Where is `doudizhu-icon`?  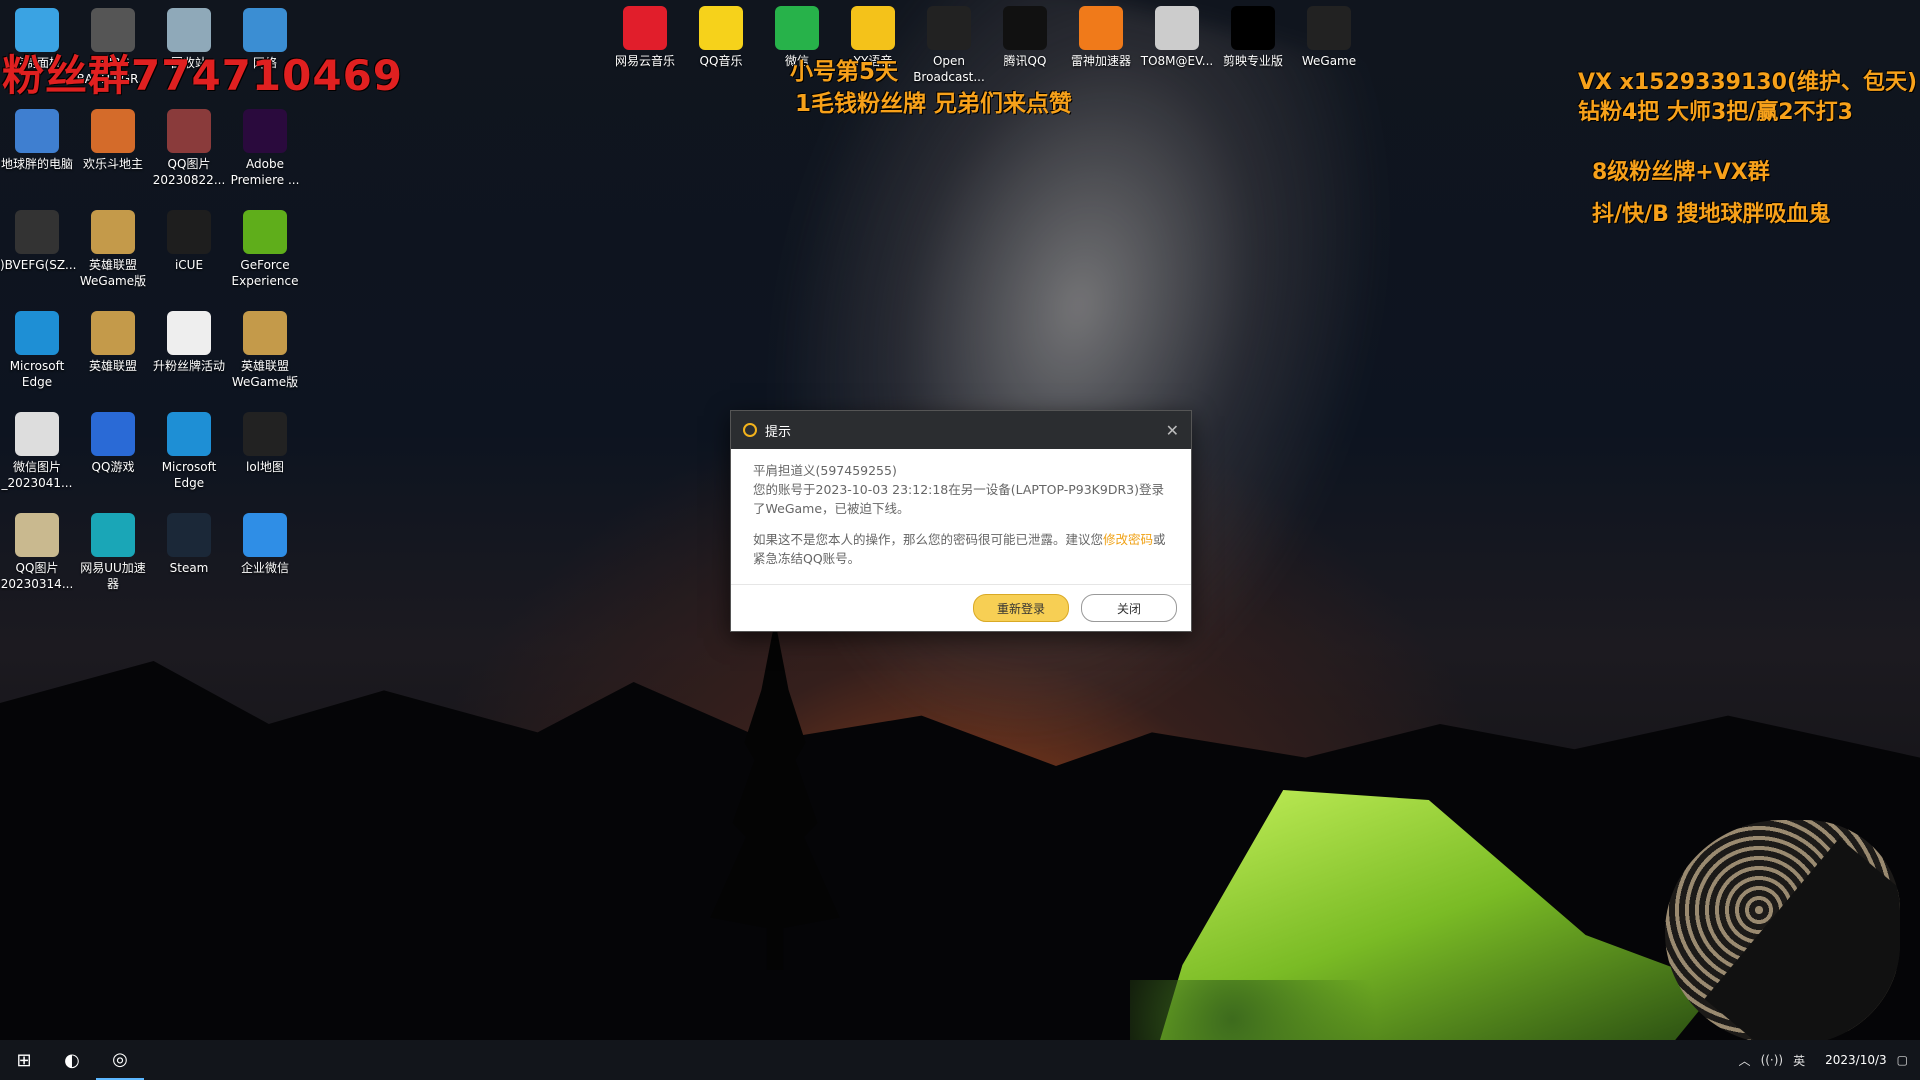
doudizhu-icon is located at coordinates (113, 131).